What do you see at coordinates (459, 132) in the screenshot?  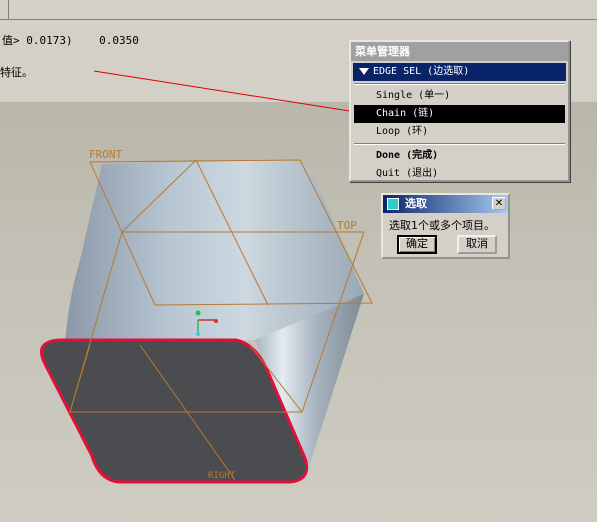 I see `menu-item-loop: Loop (环)` at bounding box center [459, 132].